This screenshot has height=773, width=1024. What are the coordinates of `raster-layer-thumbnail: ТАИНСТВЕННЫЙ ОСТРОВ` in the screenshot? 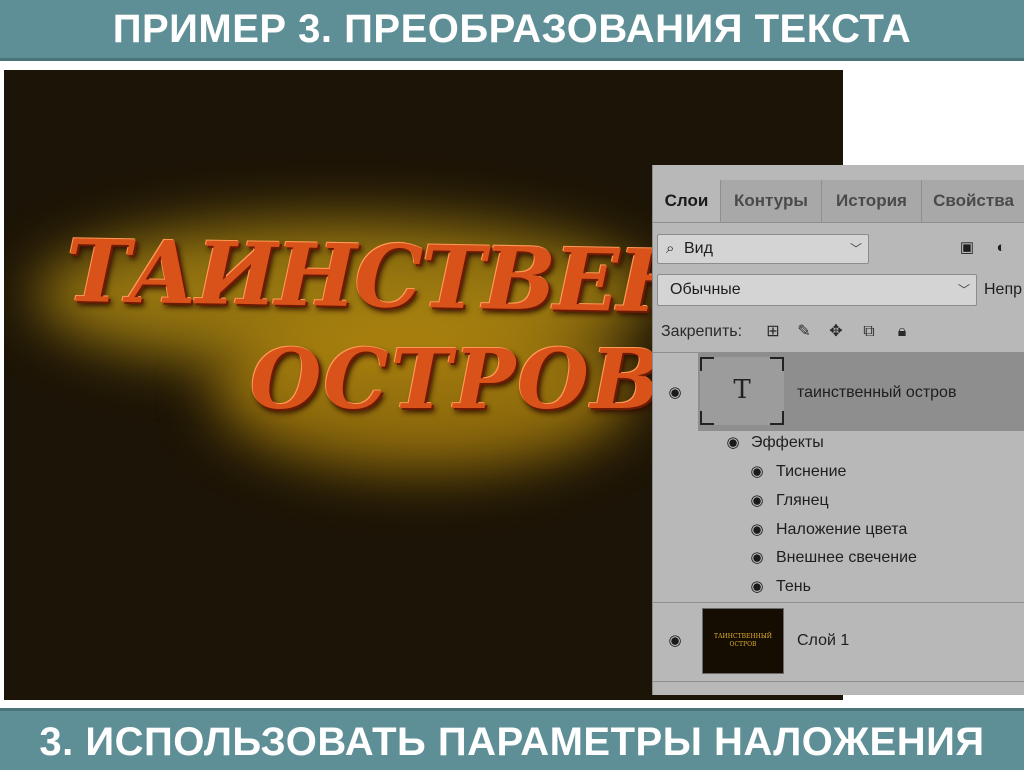 It's located at (743, 641).